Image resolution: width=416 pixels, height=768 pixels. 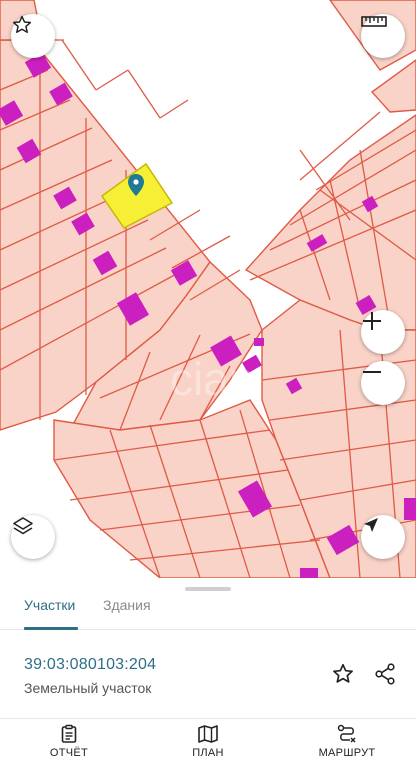 I want to click on share-button, so click(x=385, y=674).